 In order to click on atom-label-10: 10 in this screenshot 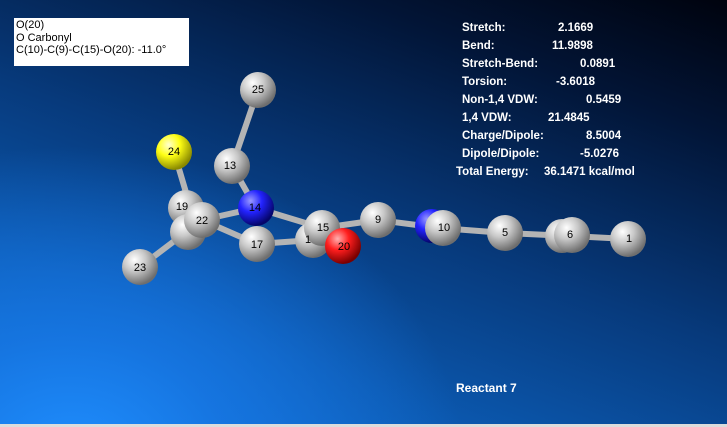, I will do `click(444, 228)`.